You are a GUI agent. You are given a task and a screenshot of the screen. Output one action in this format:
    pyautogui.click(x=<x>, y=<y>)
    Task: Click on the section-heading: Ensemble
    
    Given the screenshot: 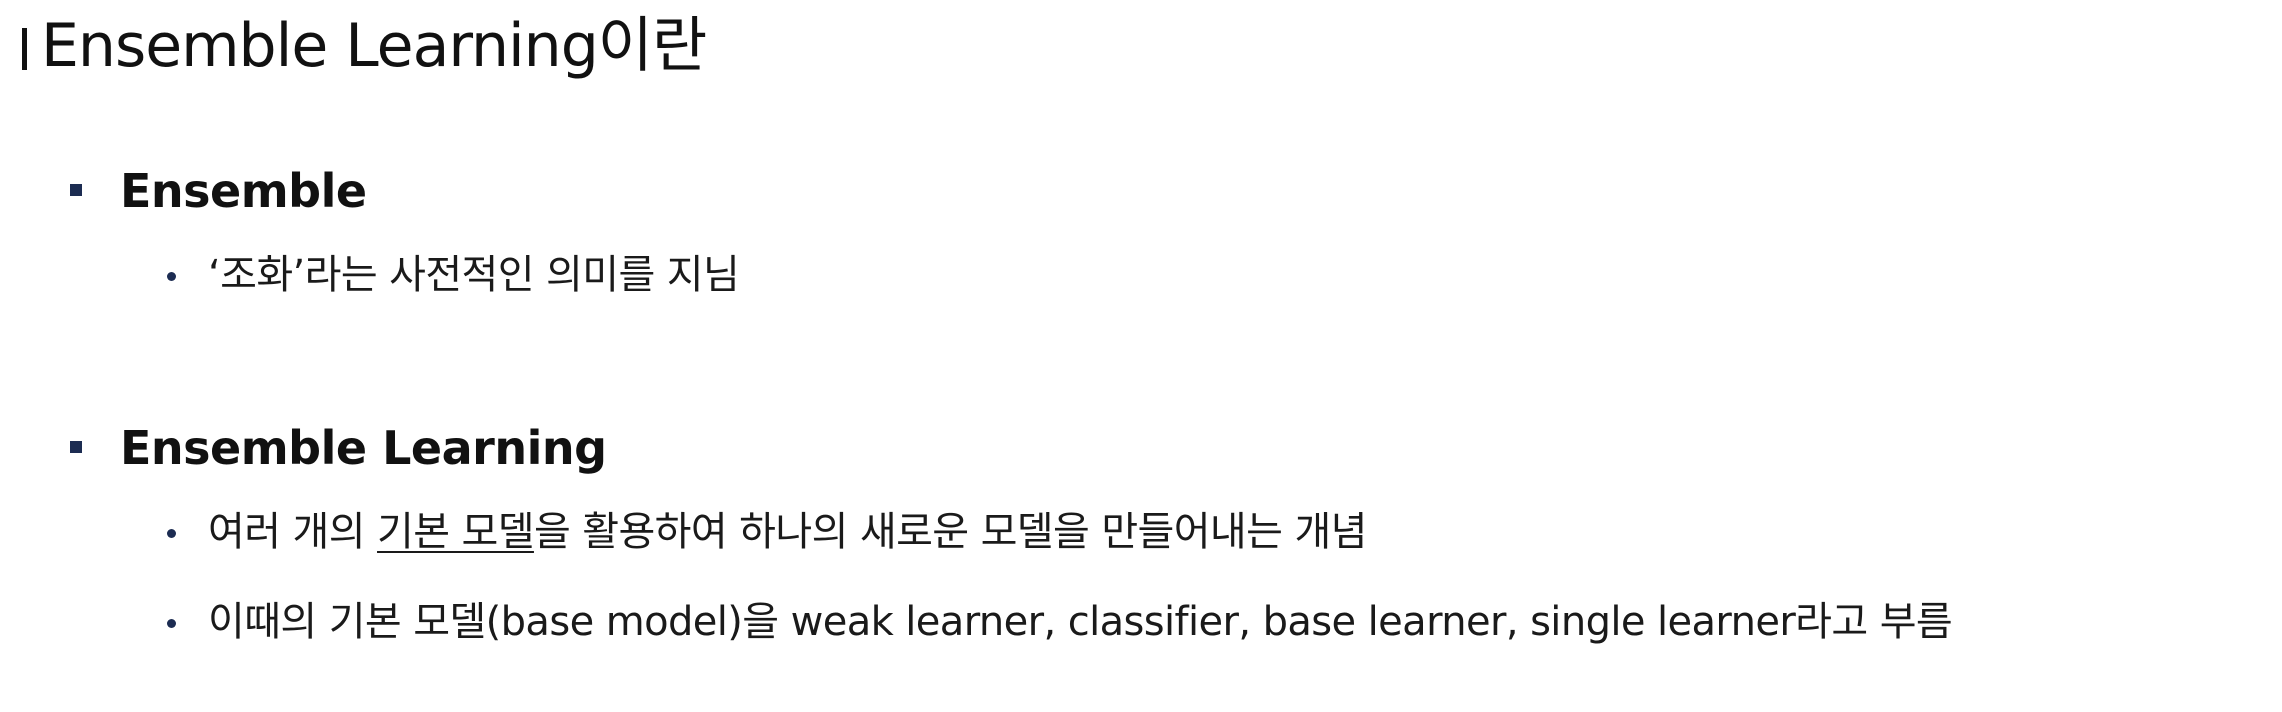 What is the action you would take?
    pyautogui.click(x=243, y=191)
    